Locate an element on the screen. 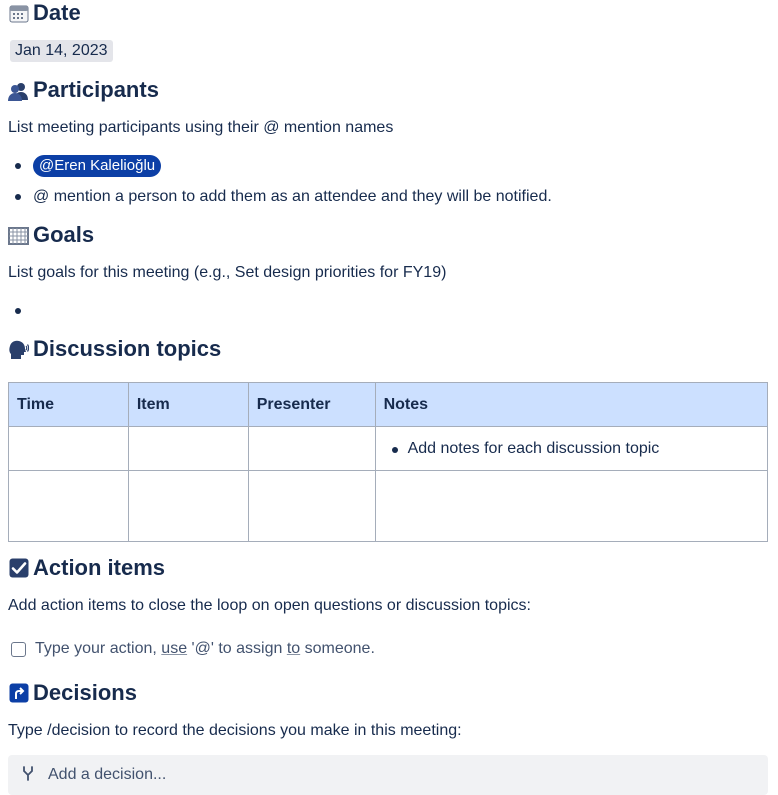 The height and width of the screenshot is (795, 778). table-header-notes: Notes is located at coordinates (571, 404).